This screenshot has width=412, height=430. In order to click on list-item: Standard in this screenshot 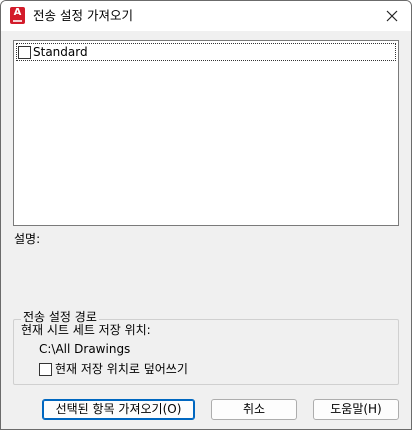, I will do `click(206, 52)`.